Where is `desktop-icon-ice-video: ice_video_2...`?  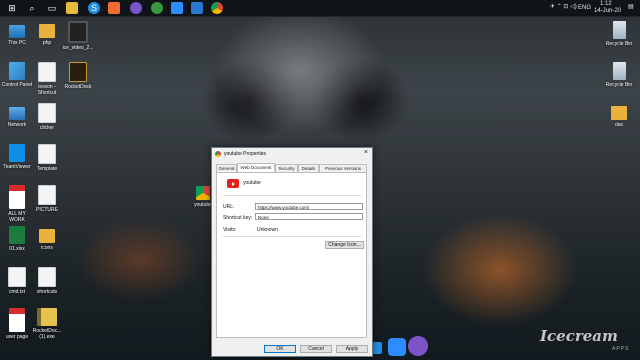
desktop-icon-ice-video: ice_video_2... is located at coordinates (78, 36).